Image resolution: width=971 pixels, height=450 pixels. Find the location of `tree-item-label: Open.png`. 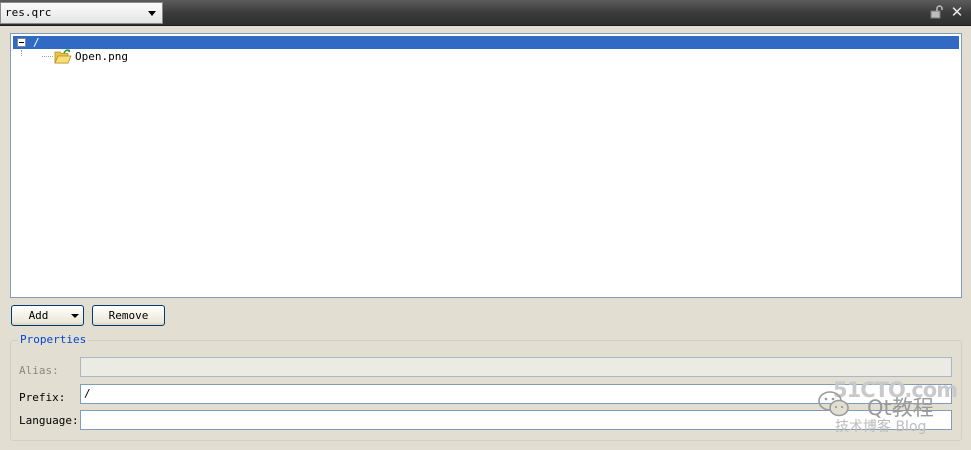

tree-item-label: Open.png is located at coordinates (101, 56).